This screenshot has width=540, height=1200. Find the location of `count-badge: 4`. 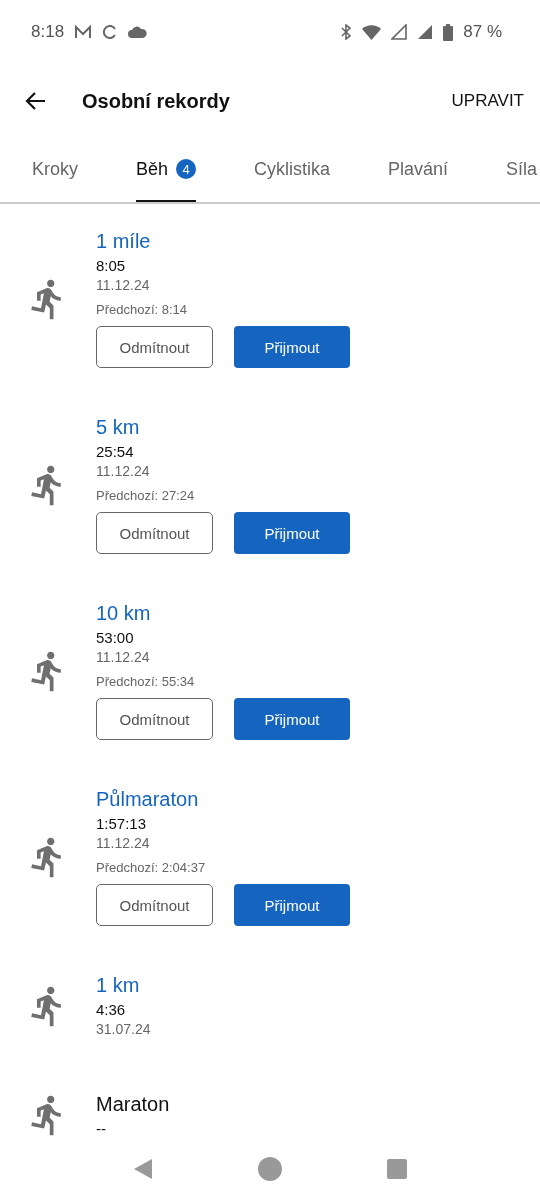

count-badge: 4 is located at coordinates (186, 169).